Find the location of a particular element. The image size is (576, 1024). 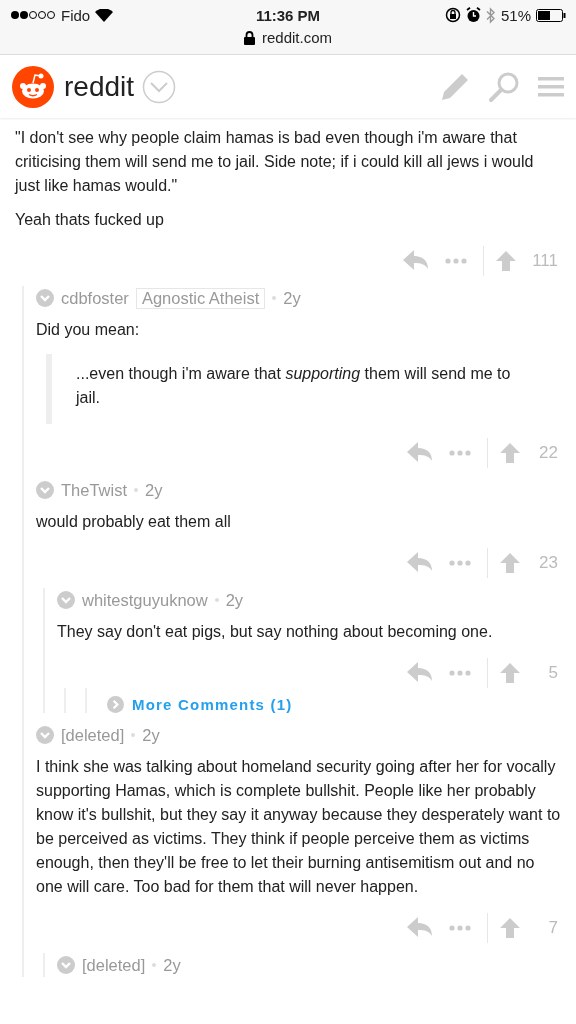

alarm-clock-icon is located at coordinates (473, 15).